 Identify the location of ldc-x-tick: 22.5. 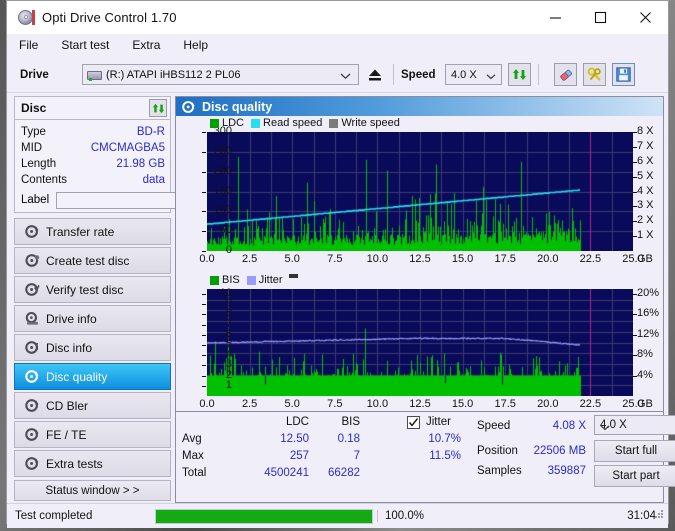
(590, 259).